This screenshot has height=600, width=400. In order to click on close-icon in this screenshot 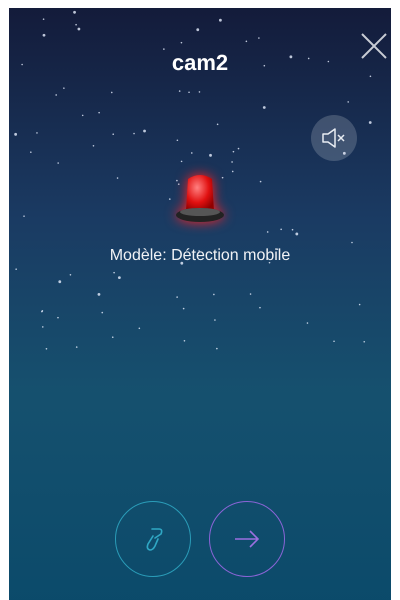, I will do `click(374, 46)`.